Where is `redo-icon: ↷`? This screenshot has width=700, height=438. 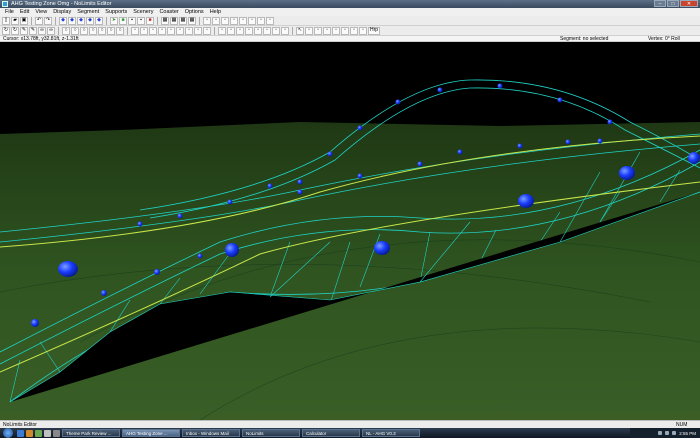
redo-icon: ↷ is located at coordinates (48, 20).